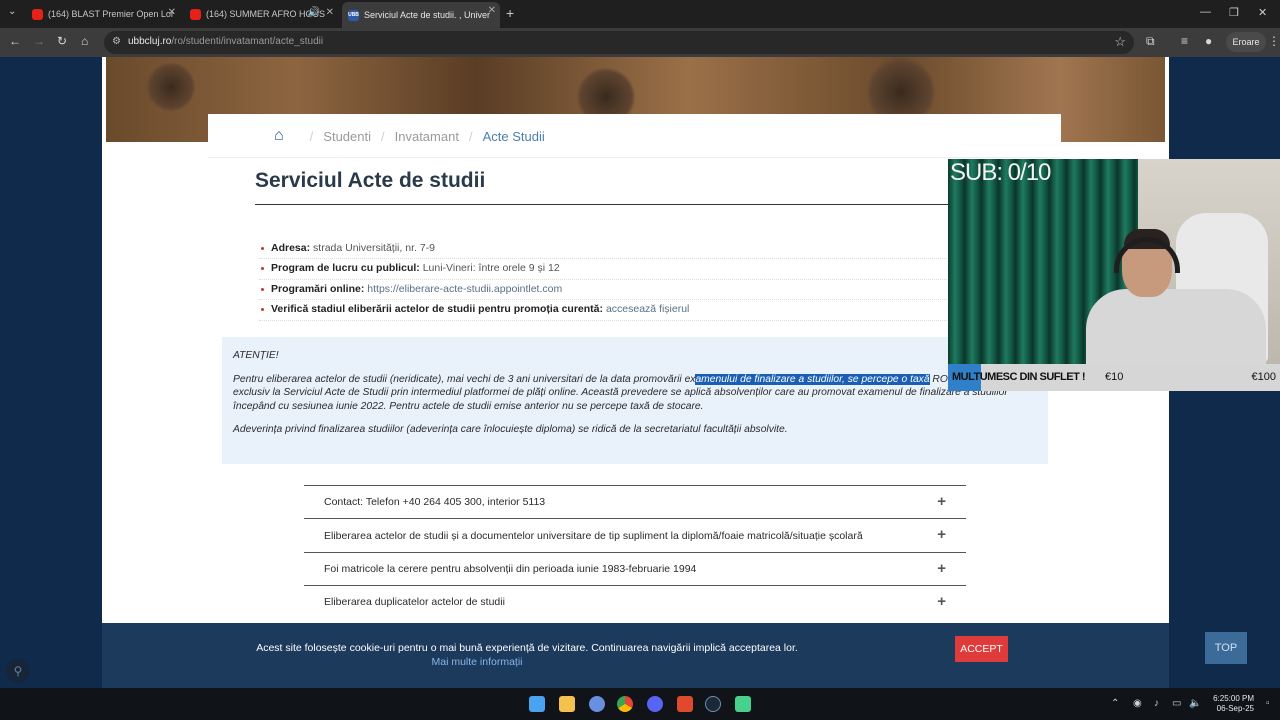 The width and height of the screenshot is (1280, 720). What do you see at coordinates (261, 14) in the screenshot?
I see `tab-summer-afro: (164) SUMMER AFRO HOUS 🔊 ✕` at bounding box center [261, 14].